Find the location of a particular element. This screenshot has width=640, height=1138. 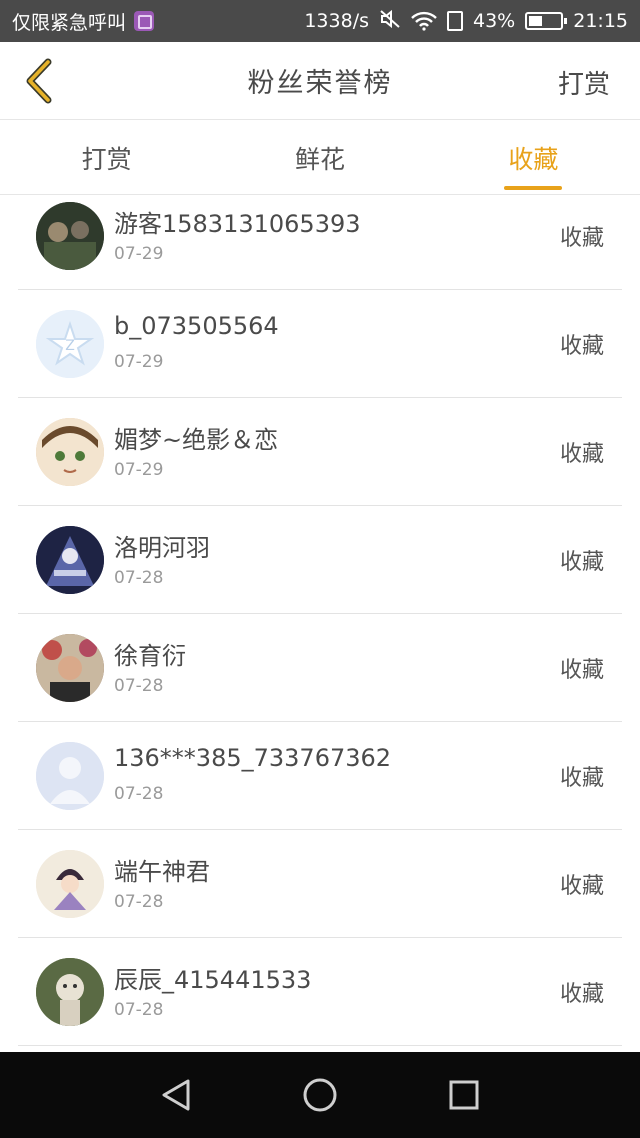

square-recents-icon is located at coordinates (464, 1095).